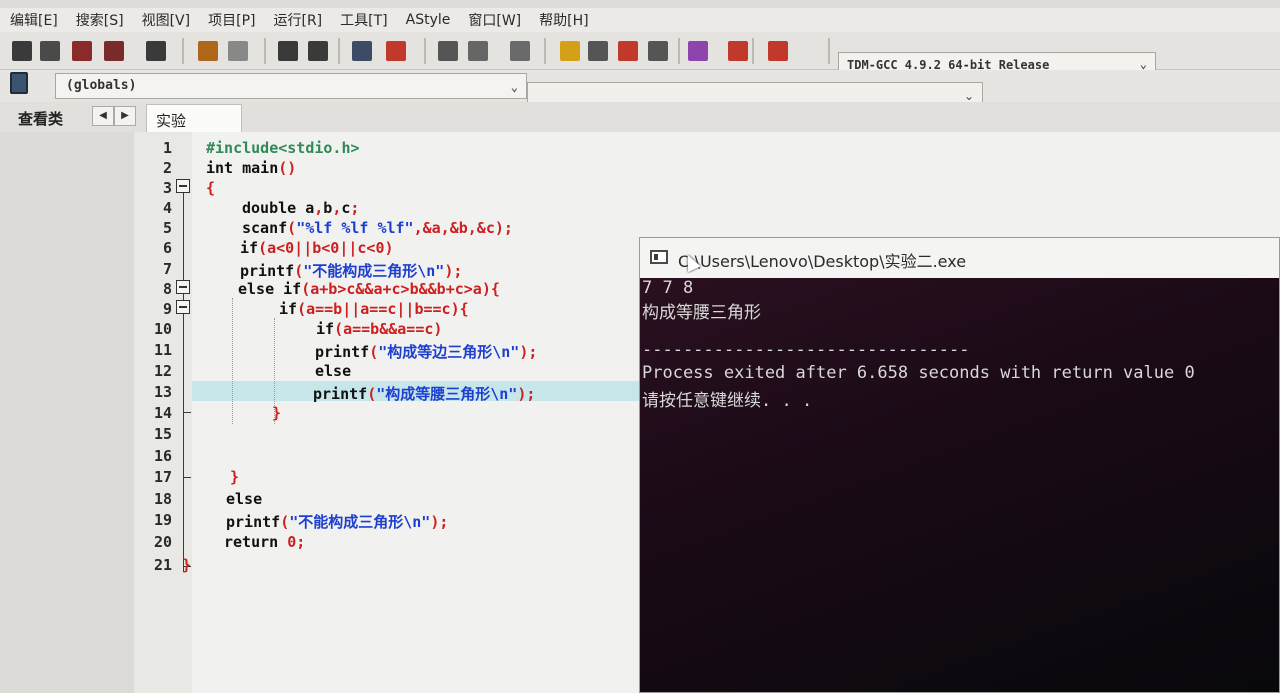  Describe the element at coordinates (628, 51) in the screenshot. I see `grid-icon` at that location.